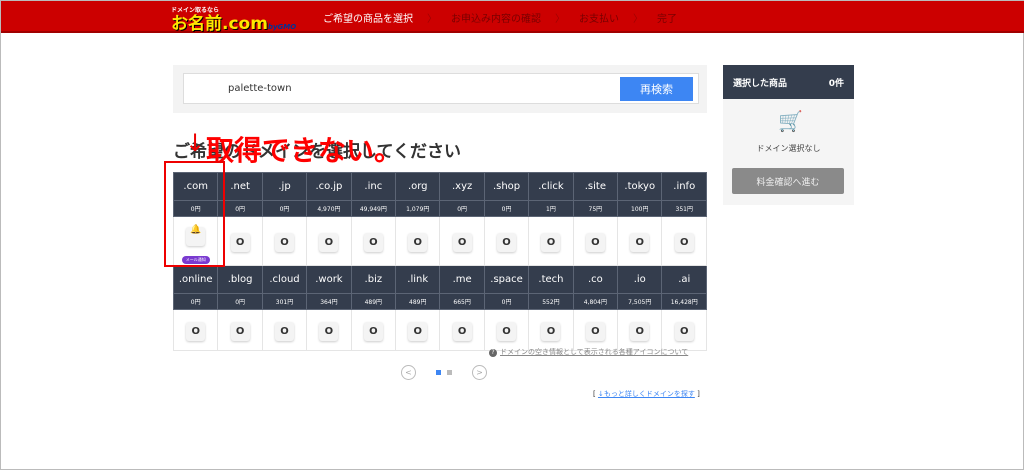  I want to click on progress-steps: ご希望の商品を選択〉 お申込み内容の確認〉 お支払い〉 完了, so click(500, 17).